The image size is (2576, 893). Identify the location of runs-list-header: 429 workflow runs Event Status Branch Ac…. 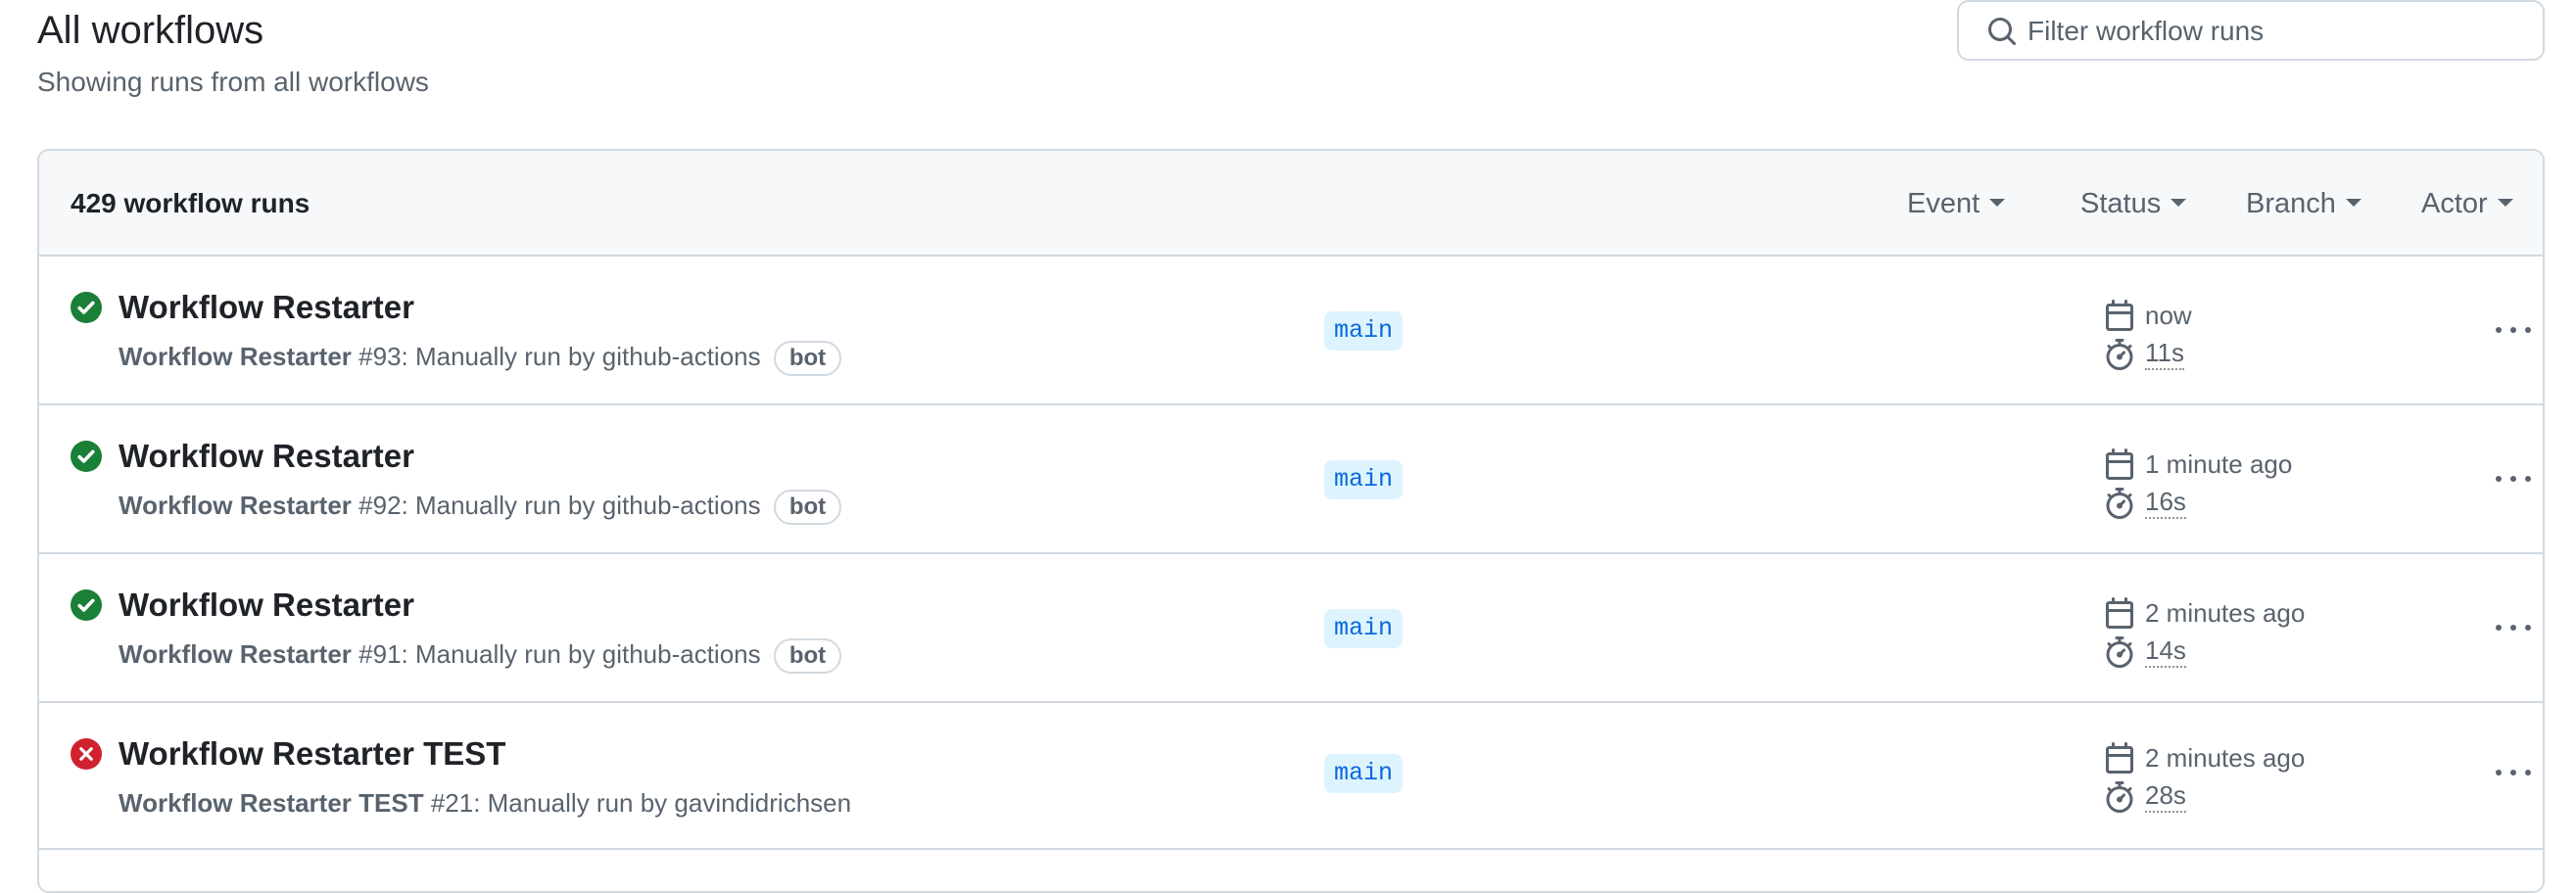
(1291, 204).